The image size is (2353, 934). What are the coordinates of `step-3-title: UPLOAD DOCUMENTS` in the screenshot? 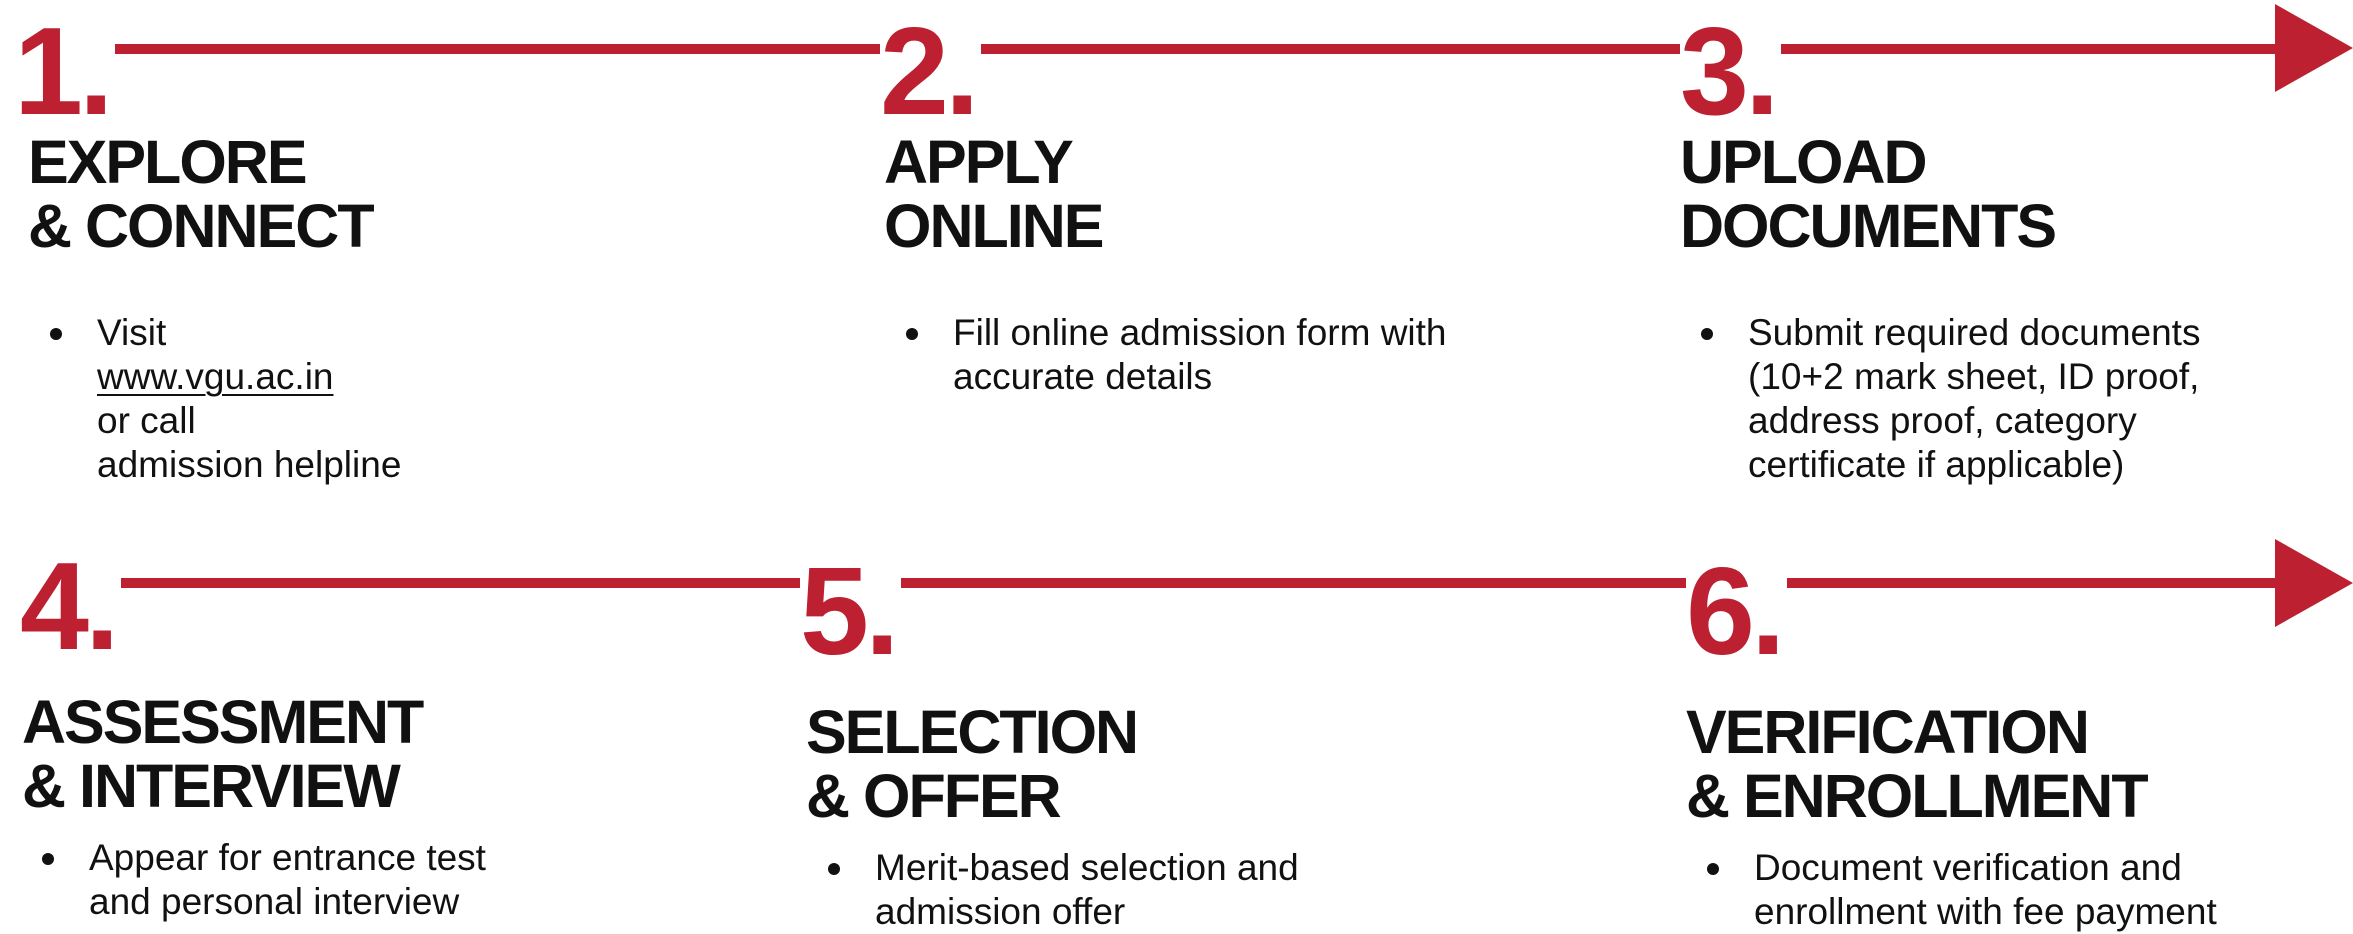 It's located at (1868, 194).